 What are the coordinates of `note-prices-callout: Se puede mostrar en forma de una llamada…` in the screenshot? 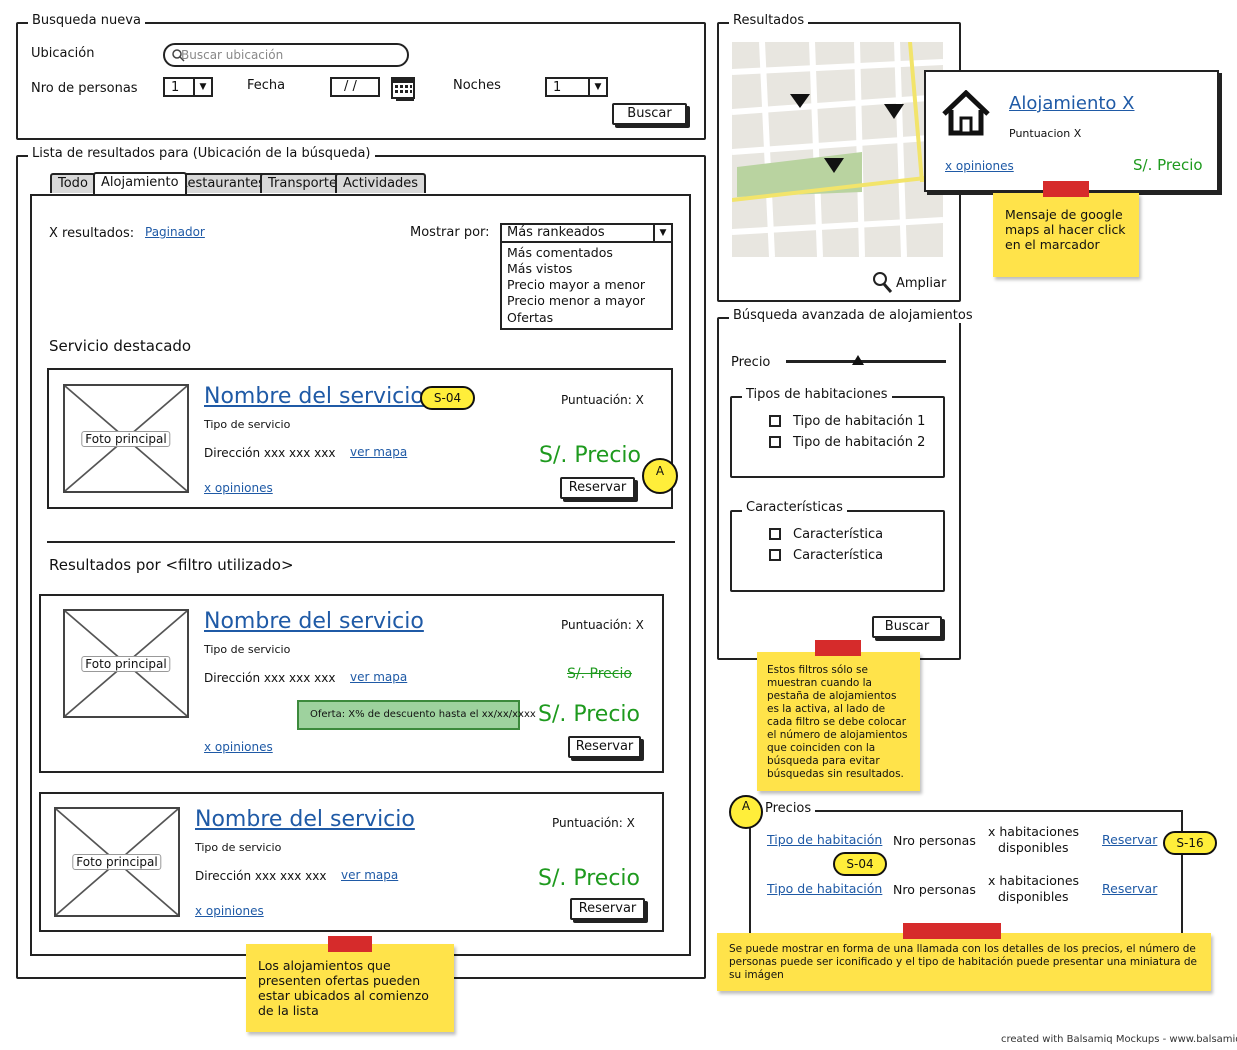 It's located at (964, 962).